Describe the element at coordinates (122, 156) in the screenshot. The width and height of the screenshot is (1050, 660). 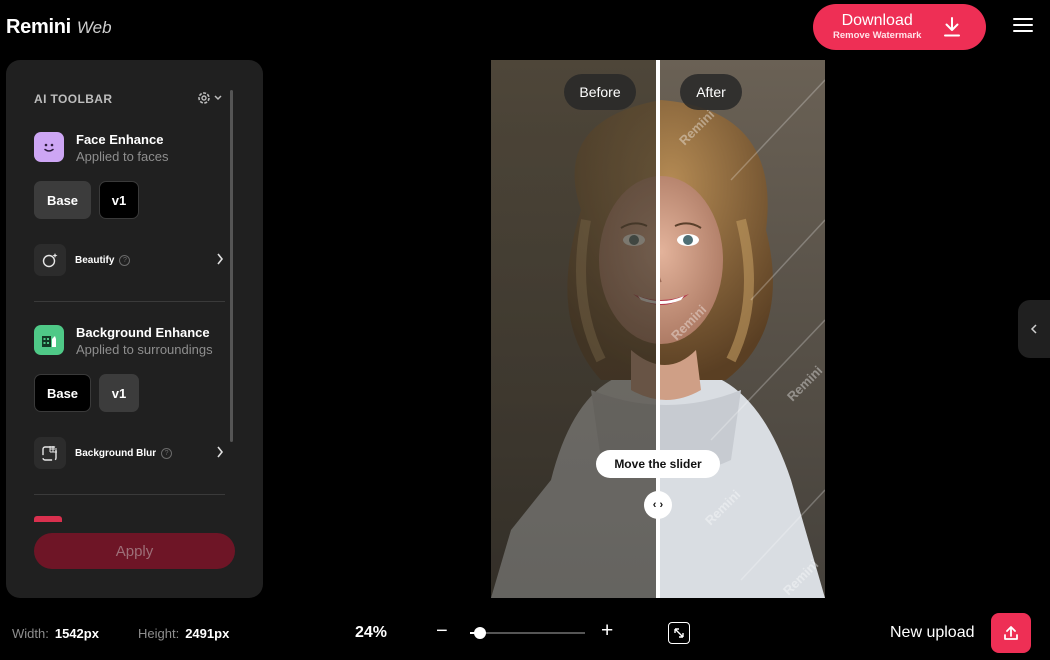
I see `face-enhance-desc: Applied to faces` at that location.